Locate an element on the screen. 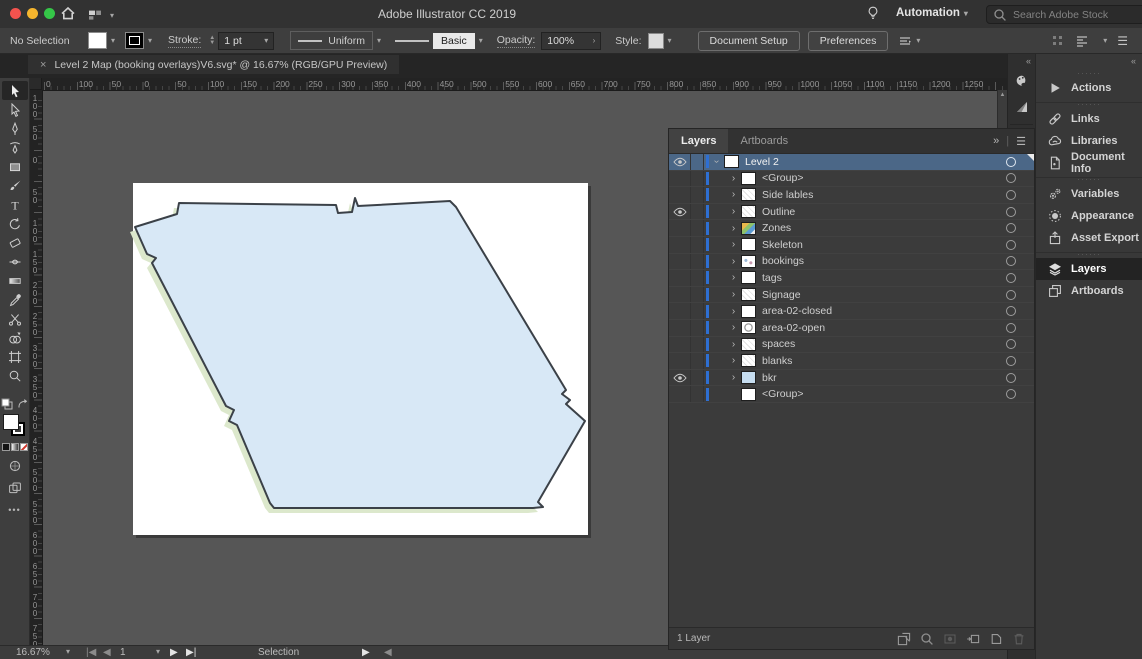 The height and width of the screenshot is (659, 1142). previous-artboard-button: ◀ is located at coordinates (107, 652).